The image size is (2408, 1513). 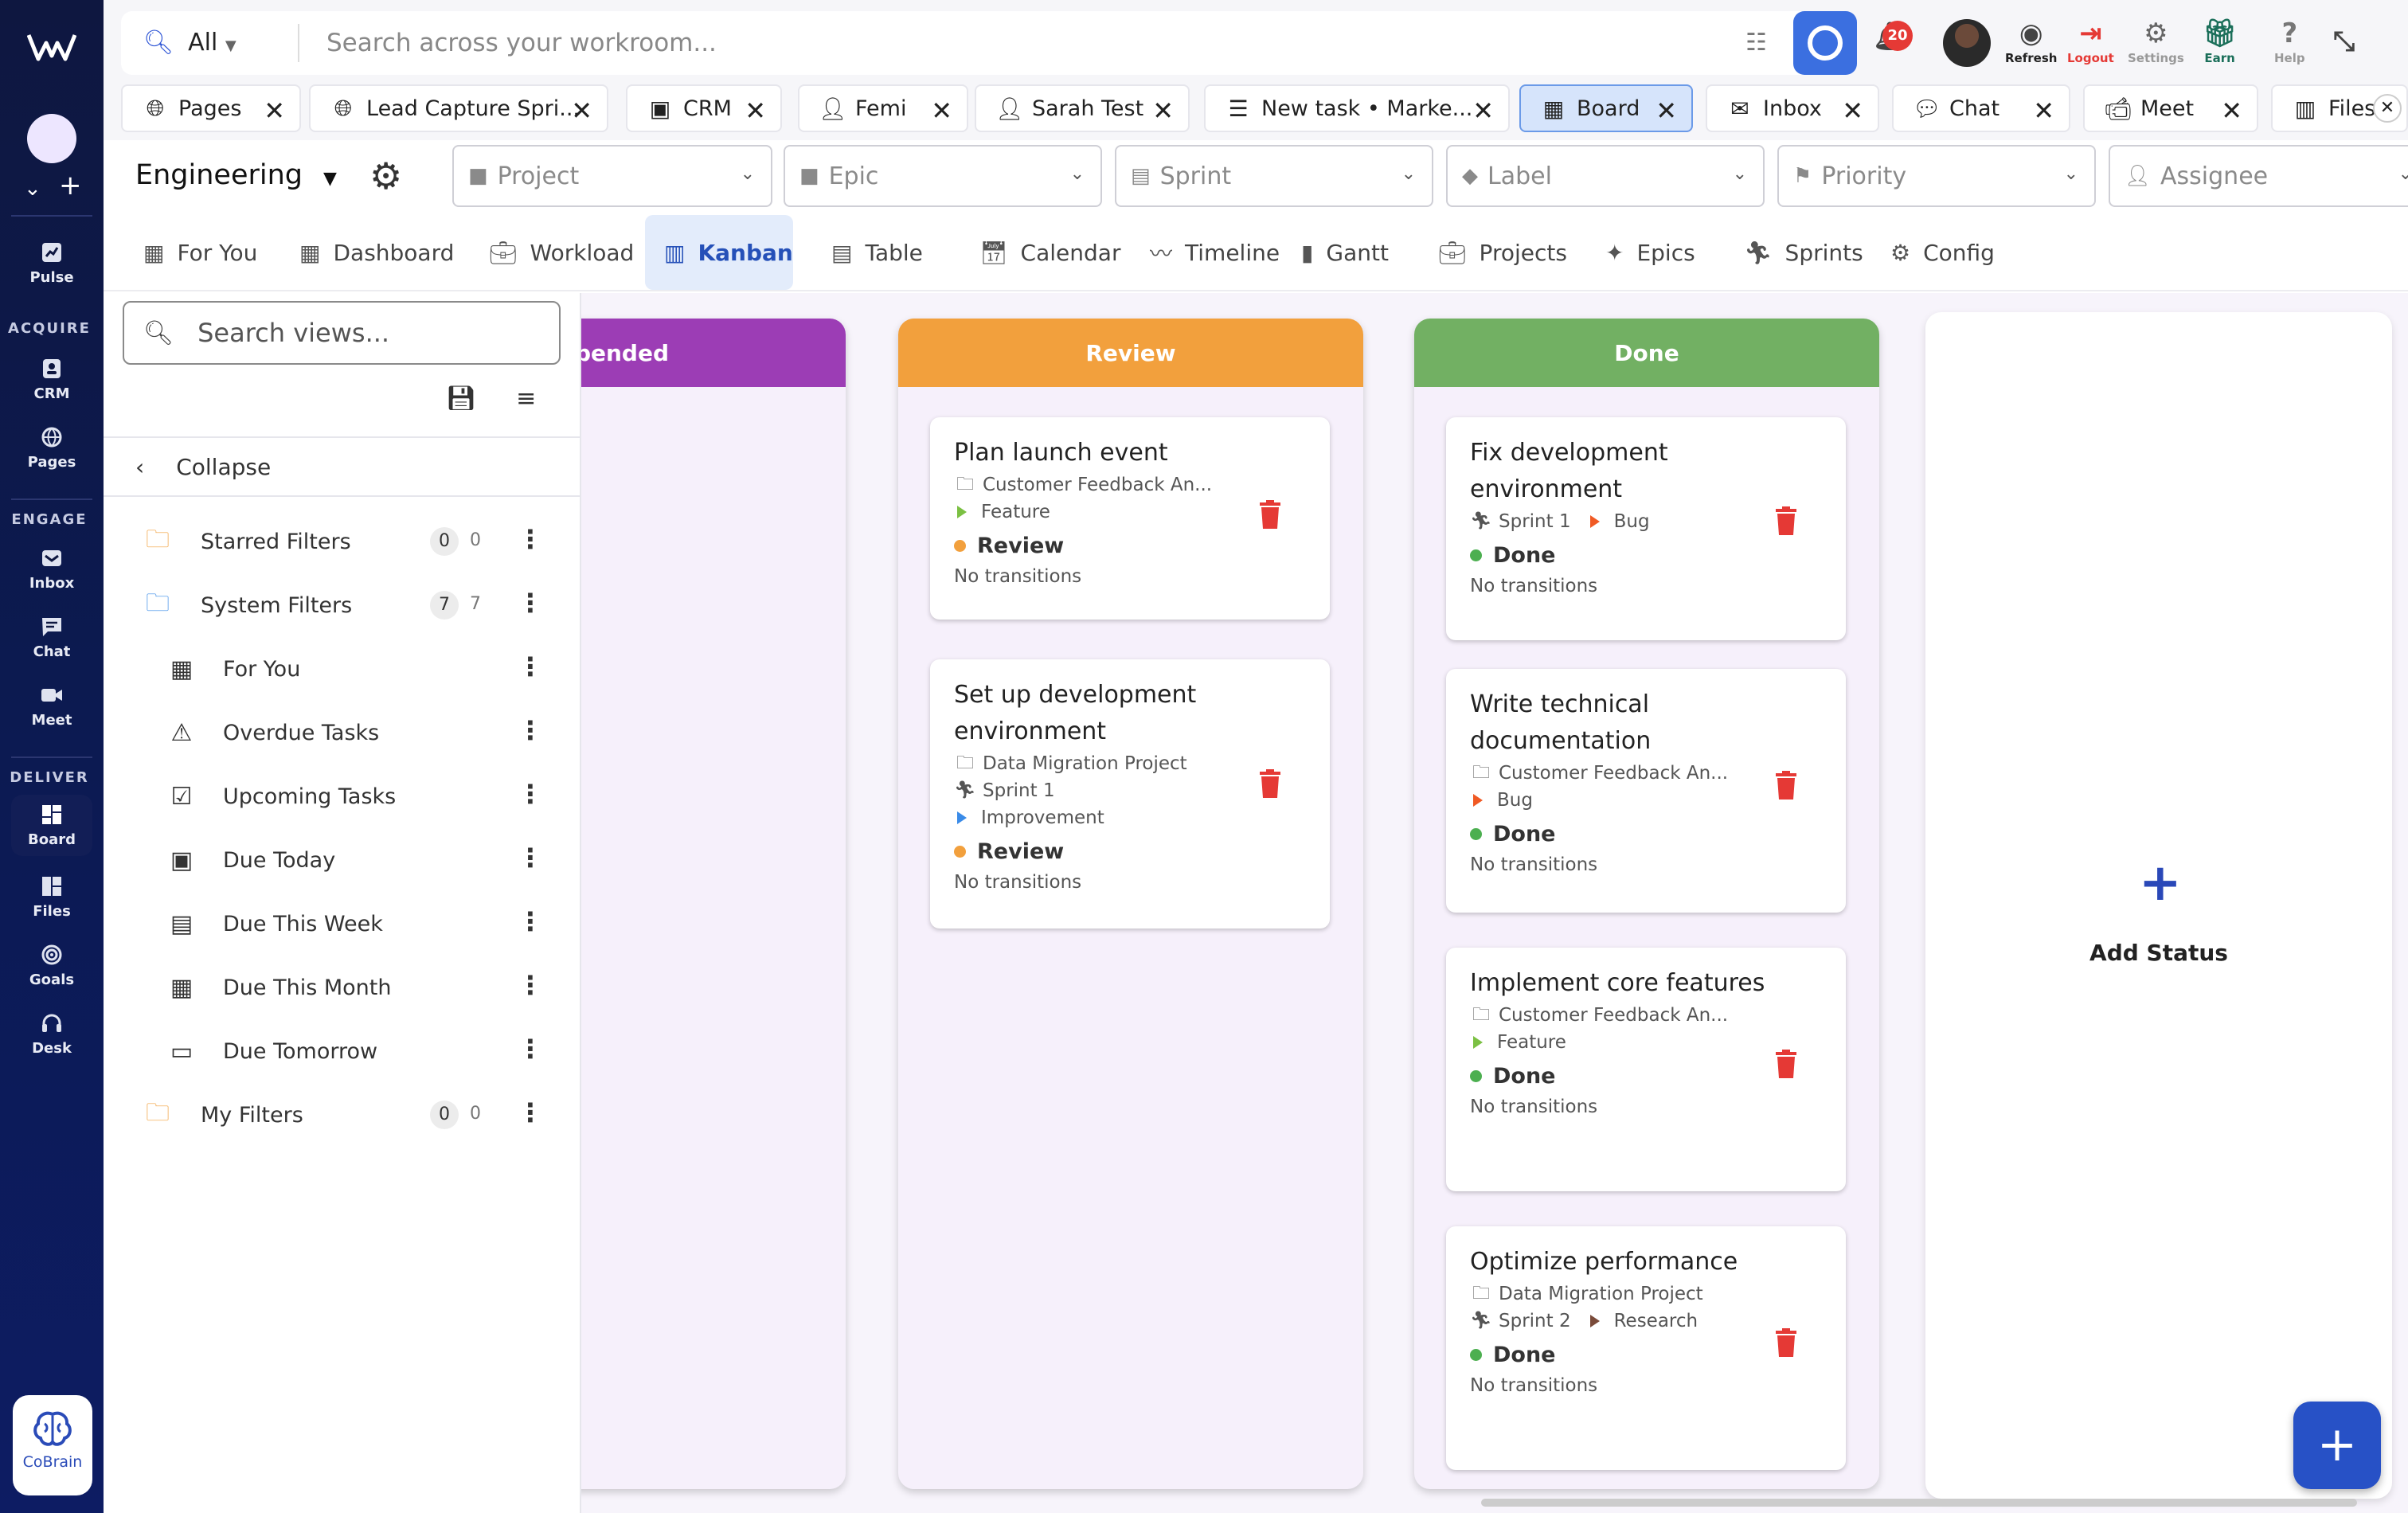 I want to click on tab-meet: 📹︎ Meet ✕, so click(x=2170, y=108).